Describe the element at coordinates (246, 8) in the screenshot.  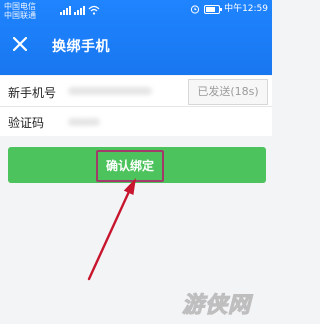
I see `status-time: 中午12:59` at that location.